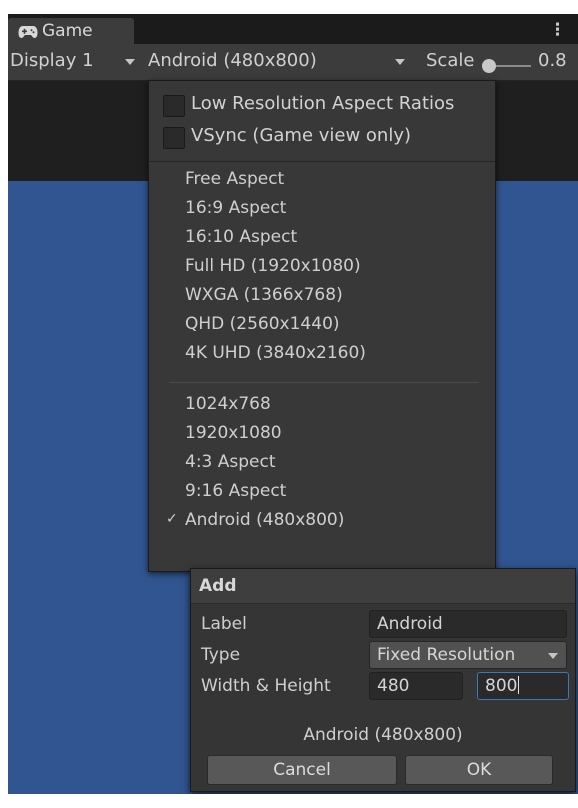 The width and height of the screenshot is (578, 808). What do you see at coordinates (235, 491) in the screenshot?
I see `menu-item-9-16-aspect: 9:16 Aspect` at bounding box center [235, 491].